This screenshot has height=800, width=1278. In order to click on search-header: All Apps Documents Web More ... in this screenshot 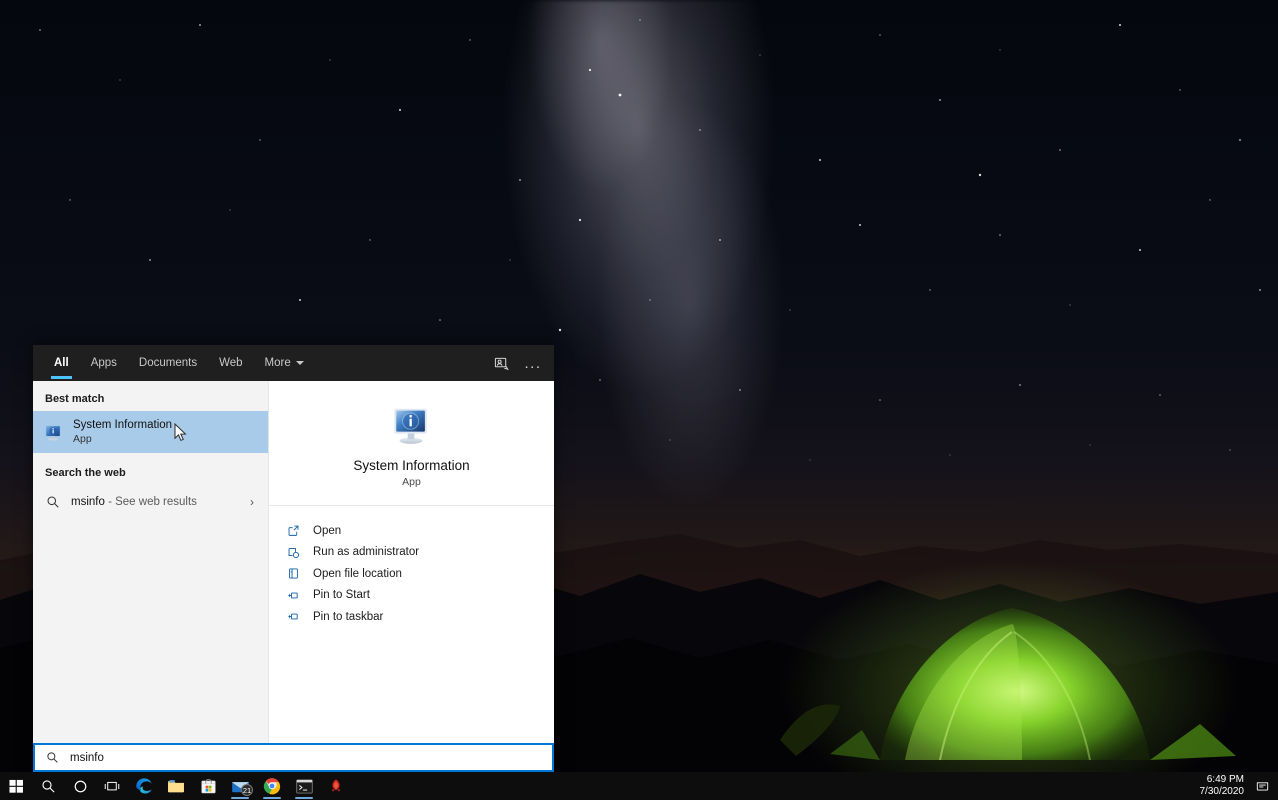, I will do `click(293, 363)`.